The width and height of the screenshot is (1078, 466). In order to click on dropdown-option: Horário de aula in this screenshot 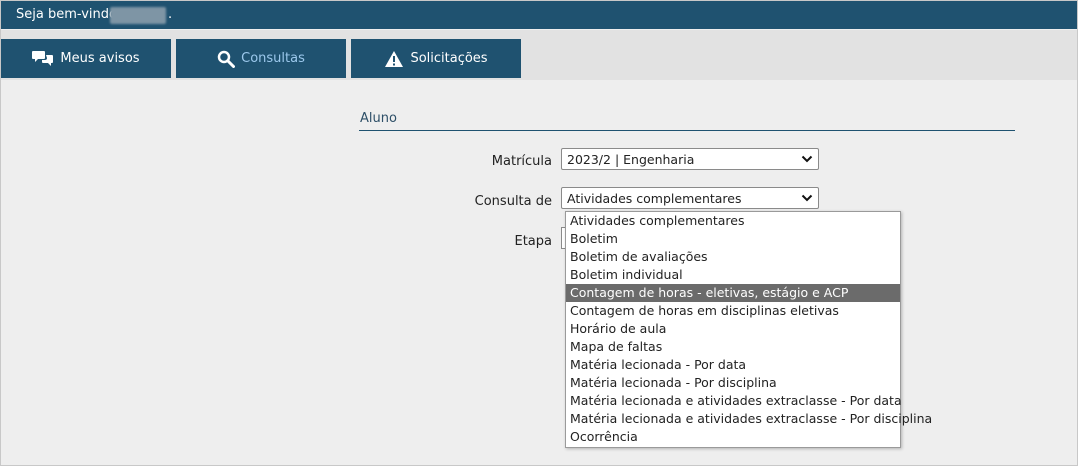, I will do `click(733, 329)`.